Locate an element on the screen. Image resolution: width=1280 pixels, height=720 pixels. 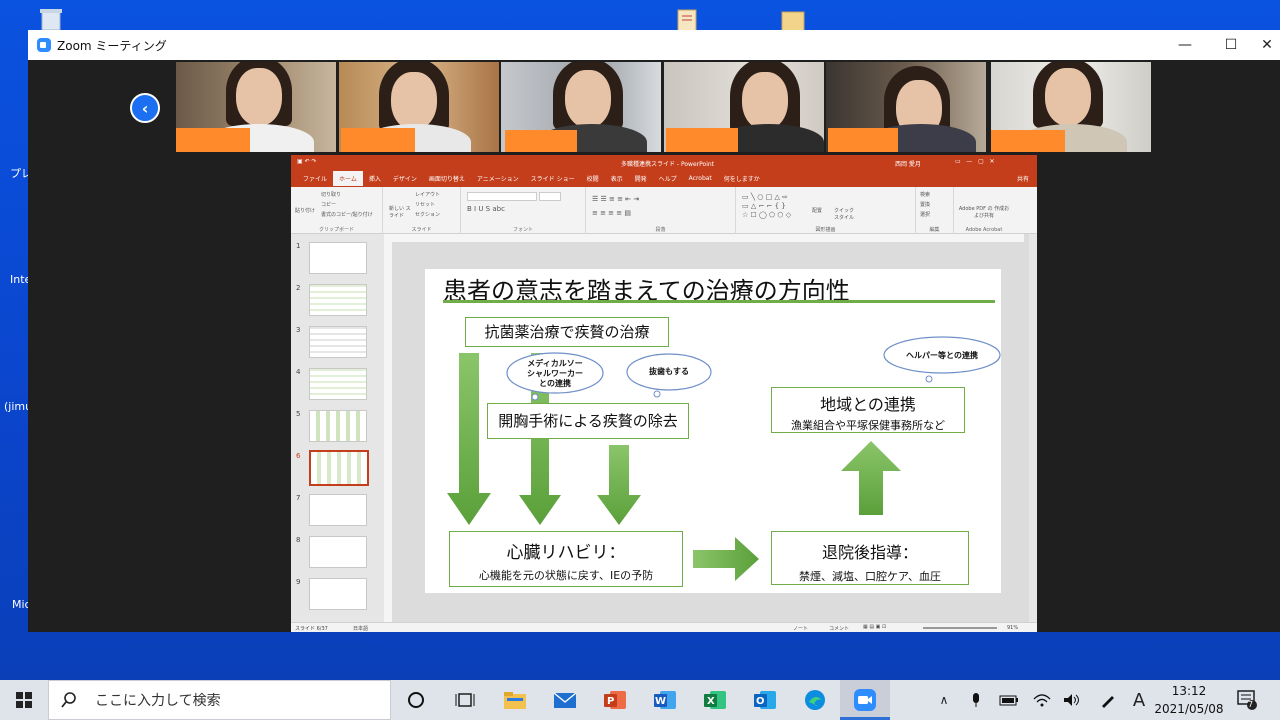
font-style-buttons: B I U S abc is located at coordinates (486, 209).